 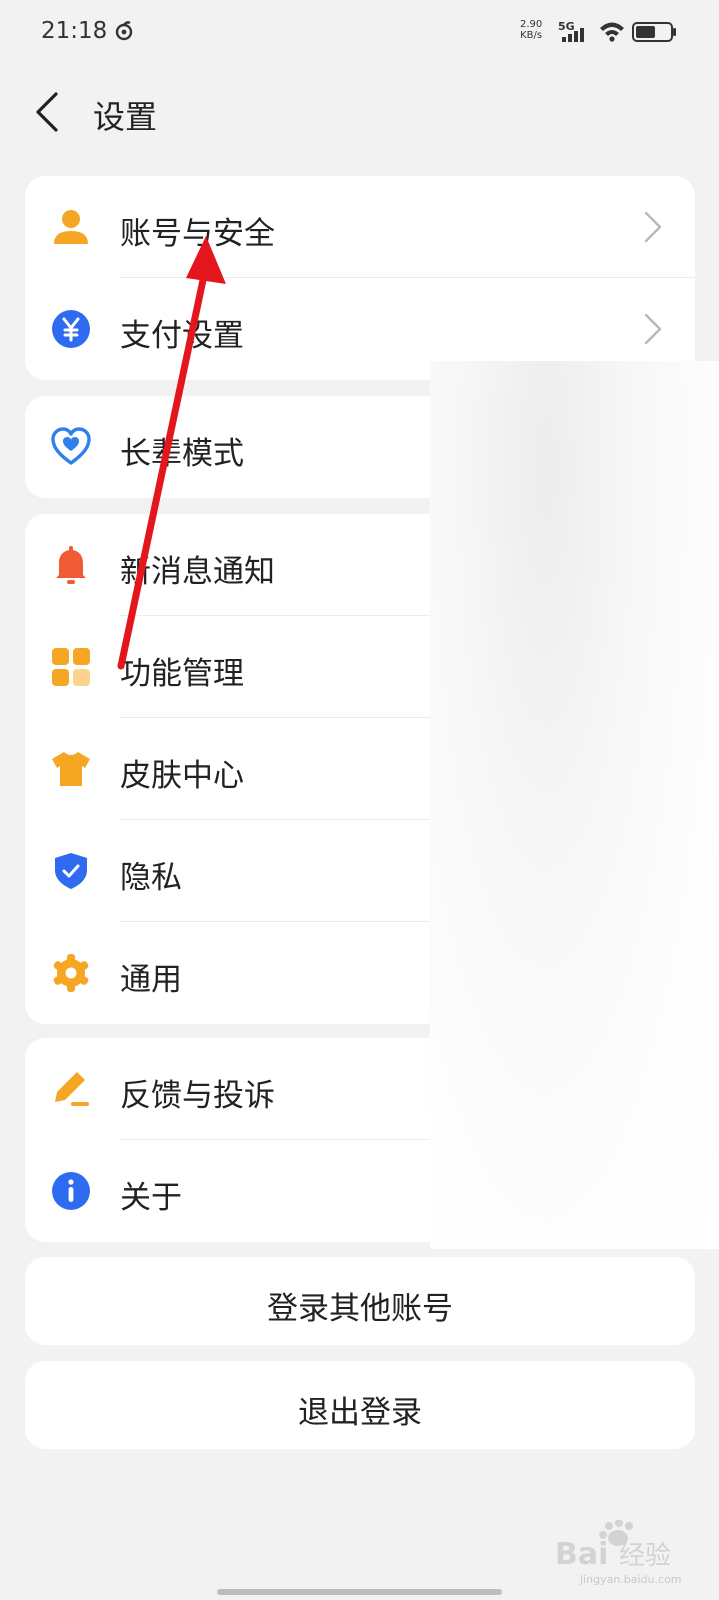 What do you see at coordinates (631, 1579) in the screenshot?
I see `watermark-url: jingyan.baidu.com` at bounding box center [631, 1579].